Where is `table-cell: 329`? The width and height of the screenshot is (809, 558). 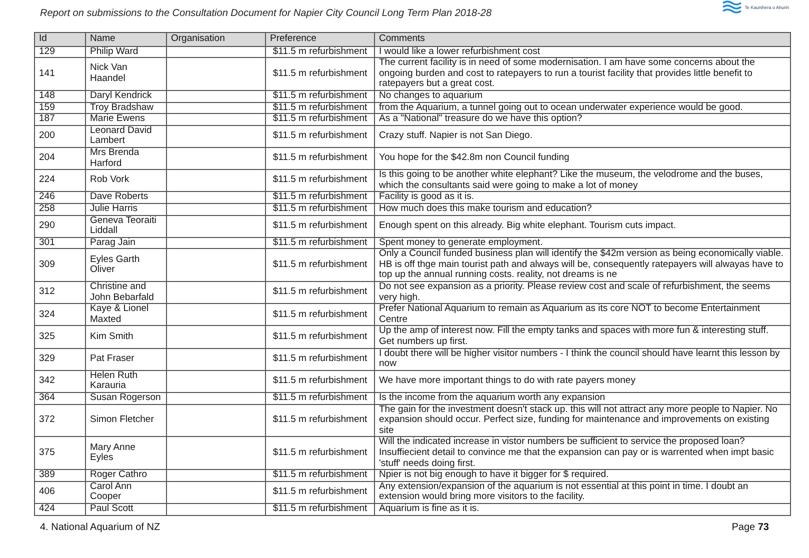
table-cell: 329 is located at coordinates (60, 359).